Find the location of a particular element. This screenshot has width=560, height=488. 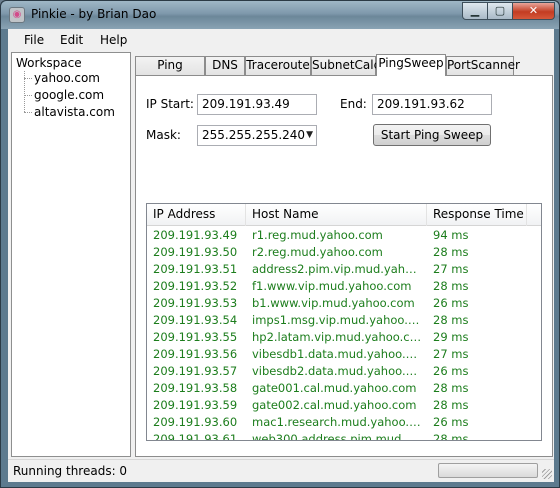

tree-item-google: google.com is located at coordinates (69, 95).